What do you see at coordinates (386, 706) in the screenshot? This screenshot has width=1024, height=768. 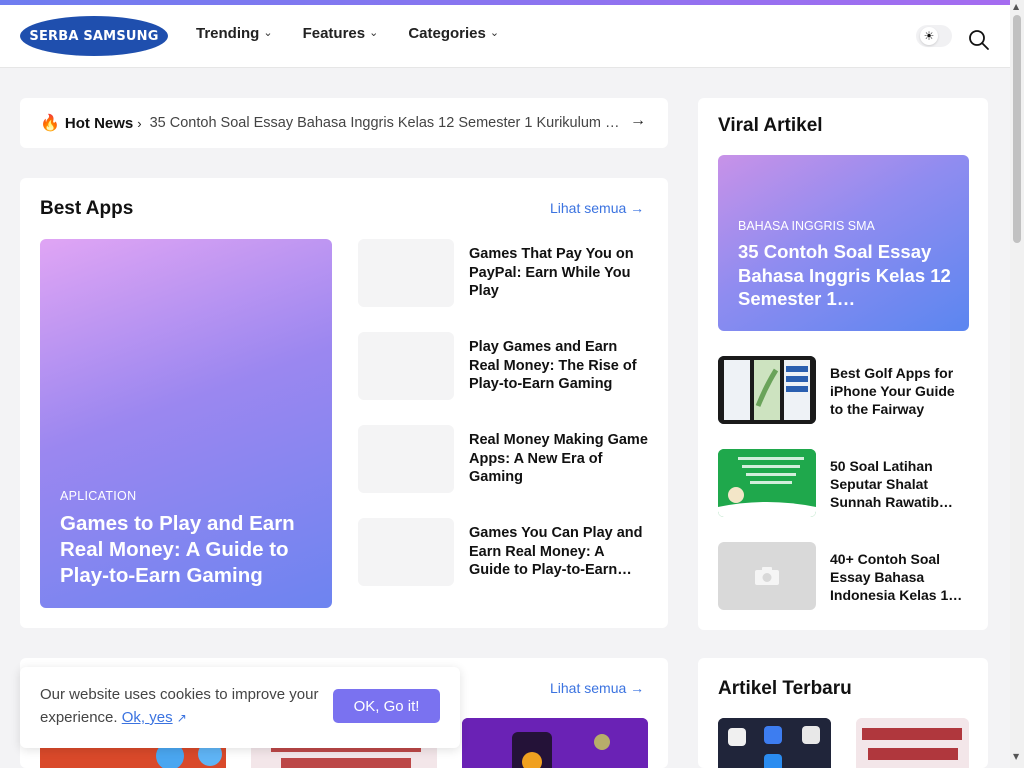 I see `cookie-accept-button: OK, Go it!` at bounding box center [386, 706].